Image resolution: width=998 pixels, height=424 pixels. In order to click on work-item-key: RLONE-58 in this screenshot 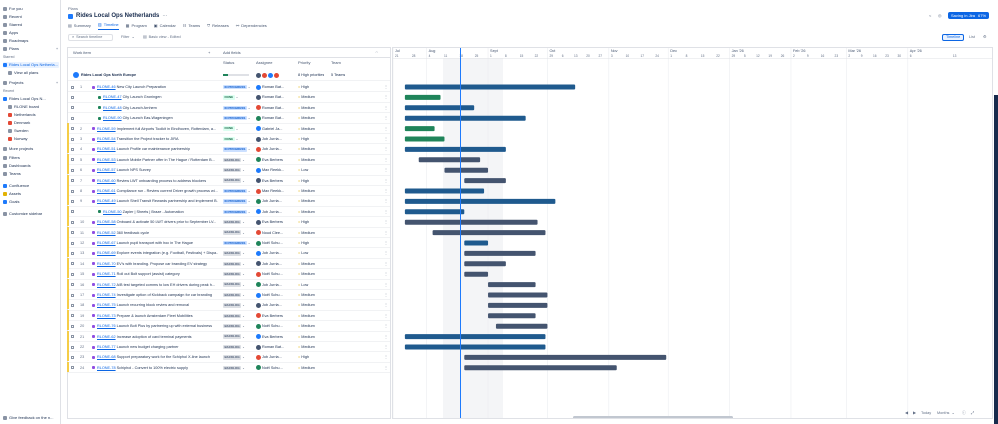, I will do `click(106, 222)`.